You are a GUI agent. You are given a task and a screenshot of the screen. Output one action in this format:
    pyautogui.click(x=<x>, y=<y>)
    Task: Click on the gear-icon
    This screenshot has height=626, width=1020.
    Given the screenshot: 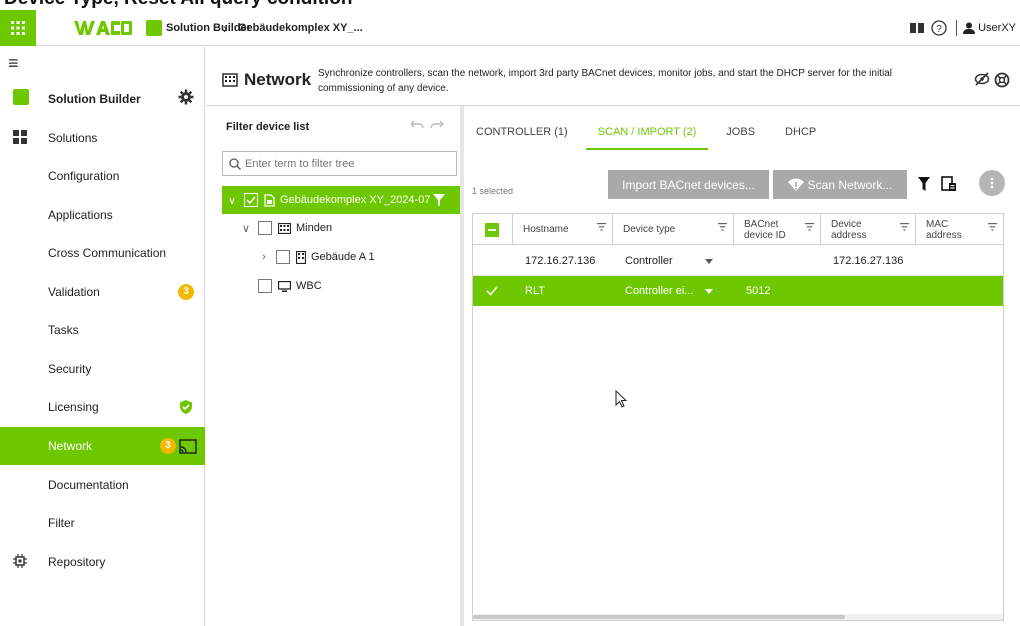 What is the action you would take?
    pyautogui.click(x=186, y=97)
    